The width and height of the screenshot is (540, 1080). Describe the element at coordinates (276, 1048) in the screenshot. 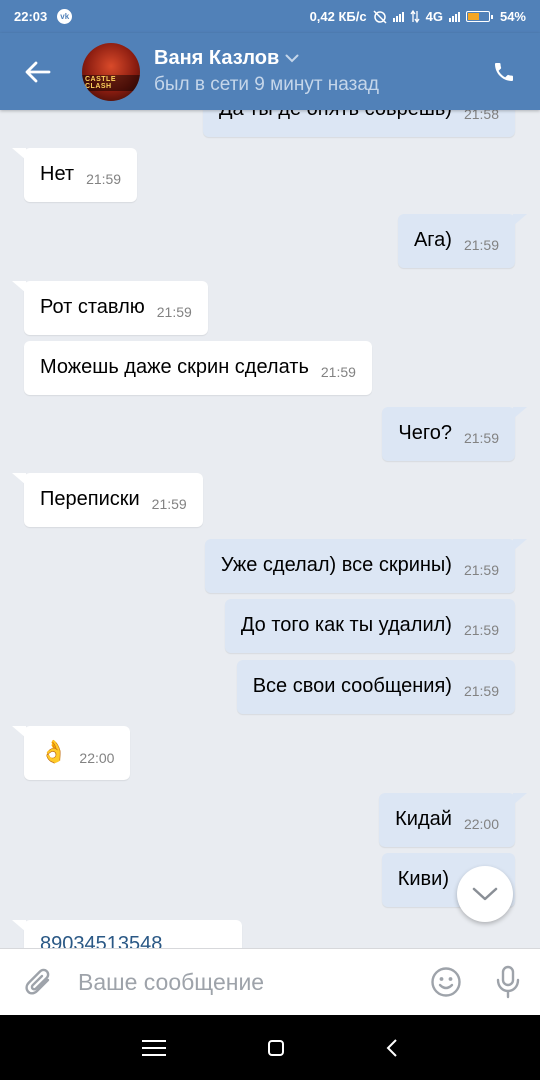

I see `home-square-icon` at that location.